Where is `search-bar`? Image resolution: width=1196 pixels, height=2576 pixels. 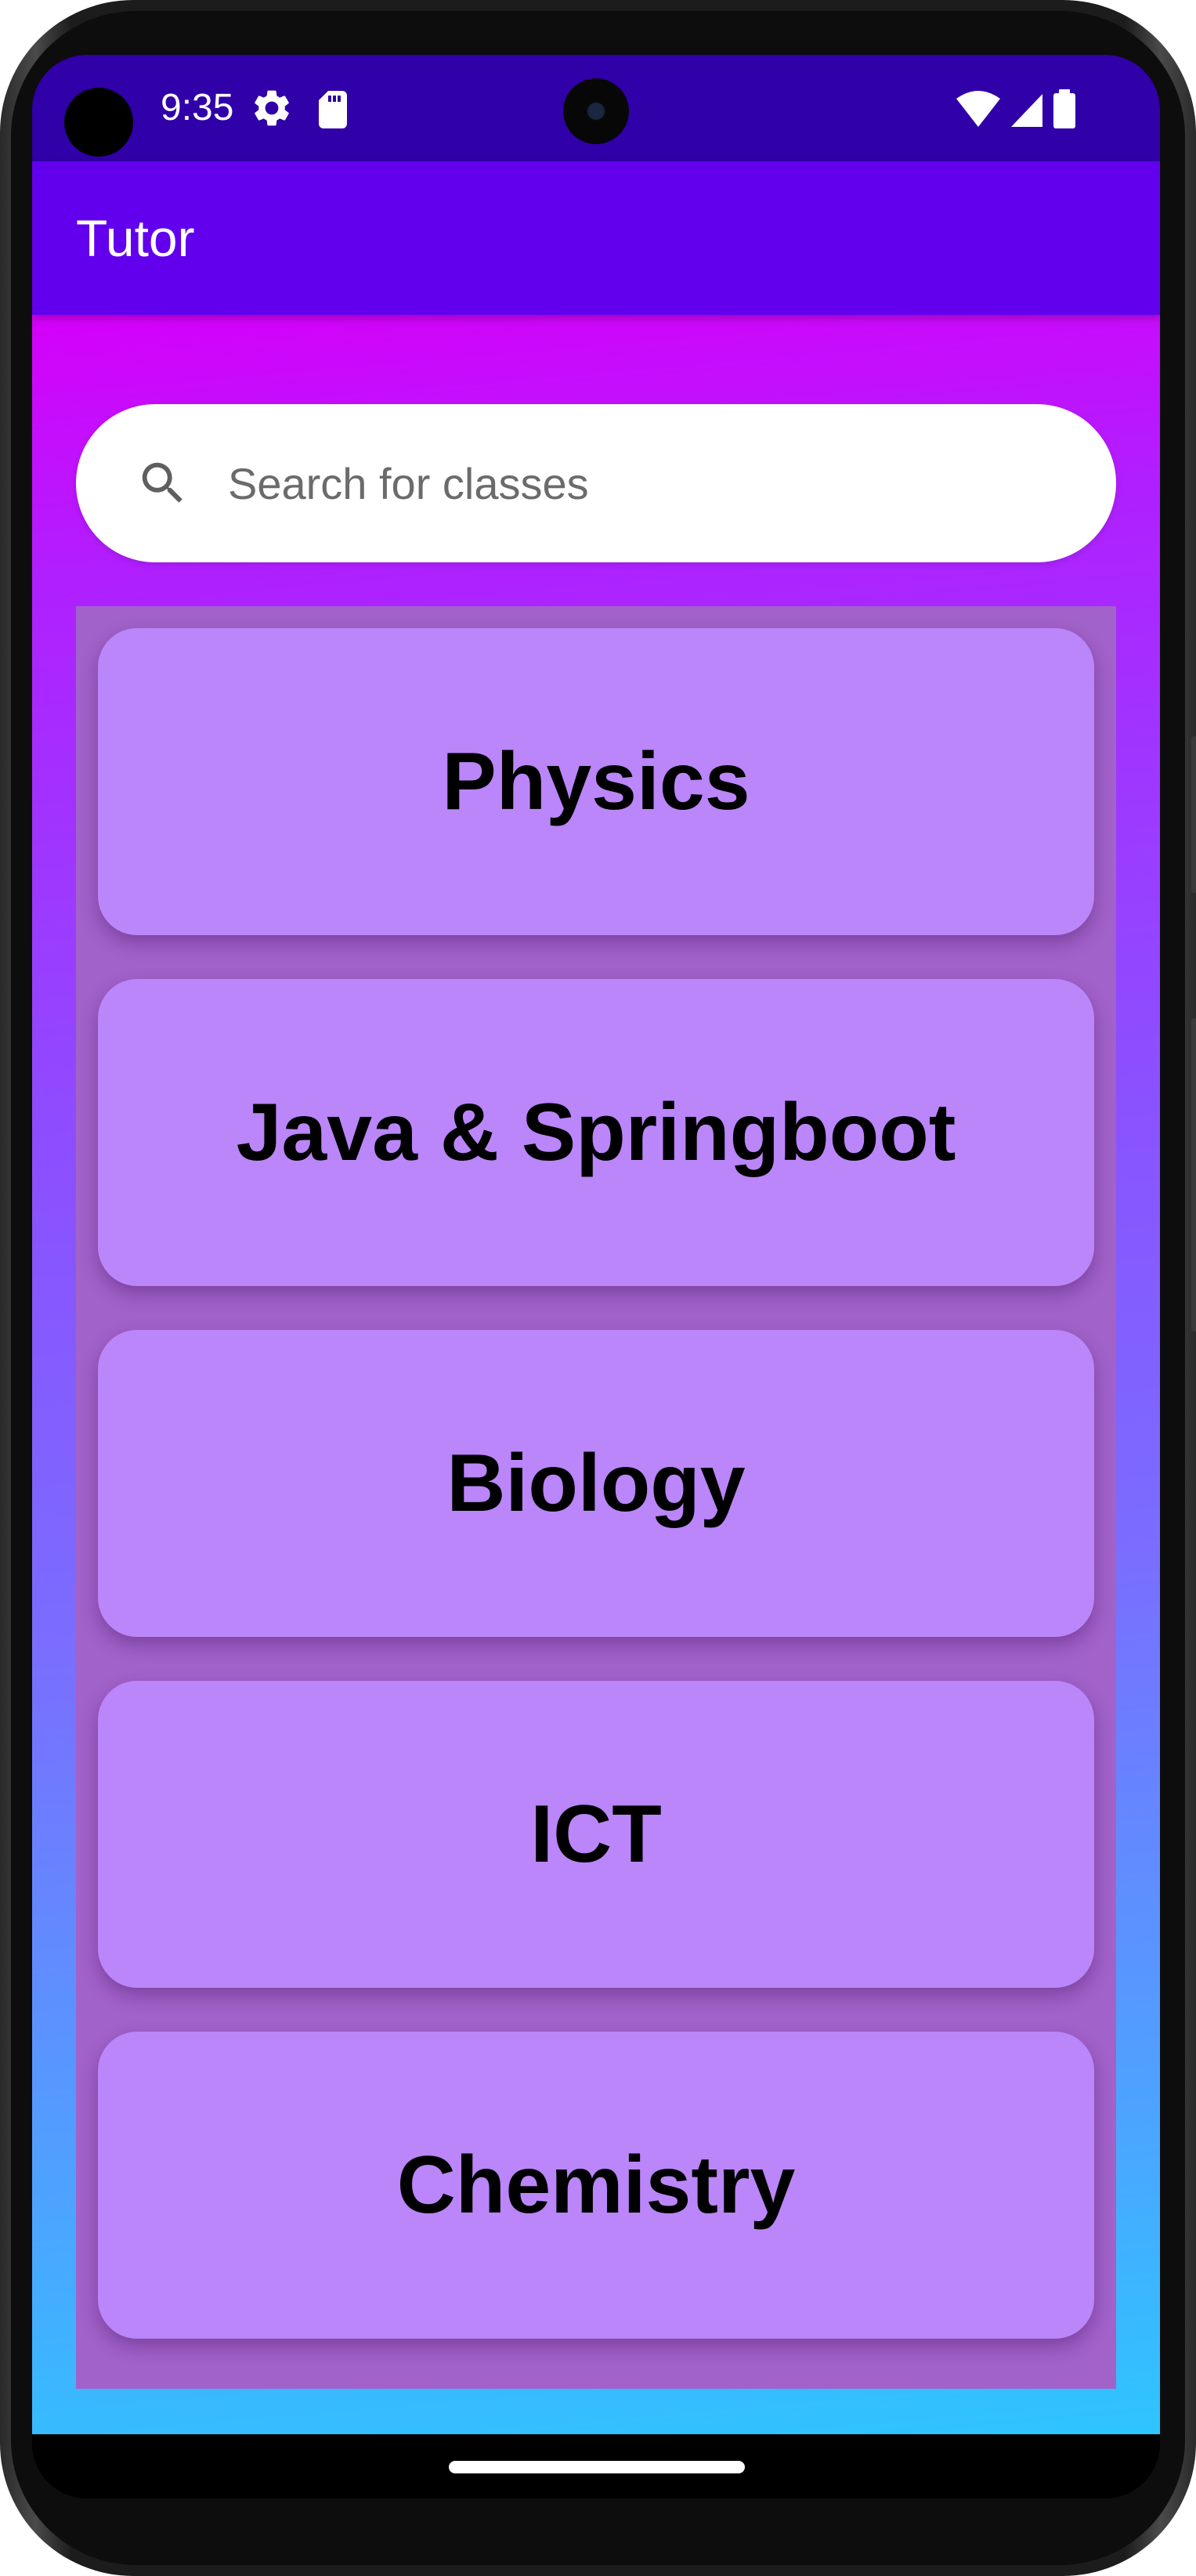 search-bar is located at coordinates (596, 483).